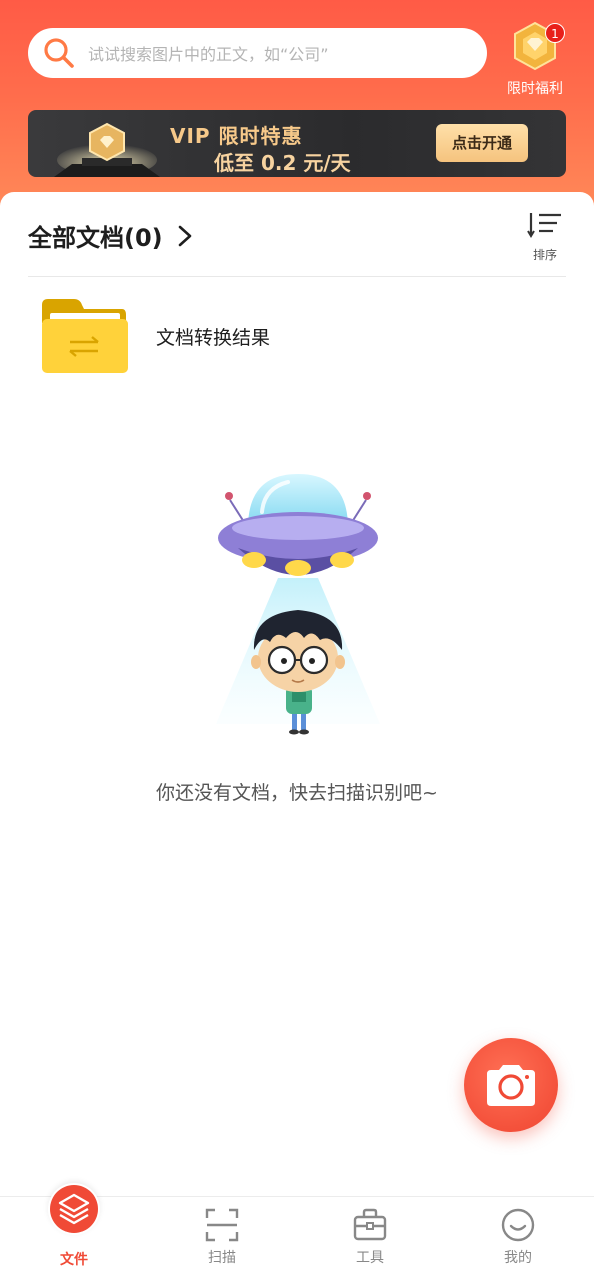 The height and width of the screenshot is (1280, 594). I want to click on folder-convert-icon, so click(85, 336).